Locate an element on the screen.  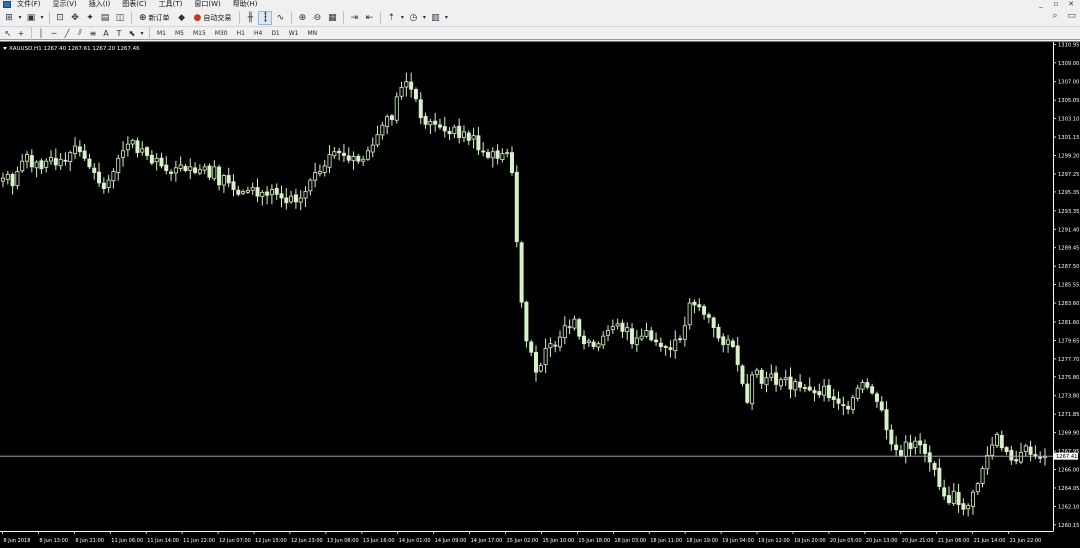
time-tick-label: 14 Jun 09:00 is located at coordinates (451, 541).